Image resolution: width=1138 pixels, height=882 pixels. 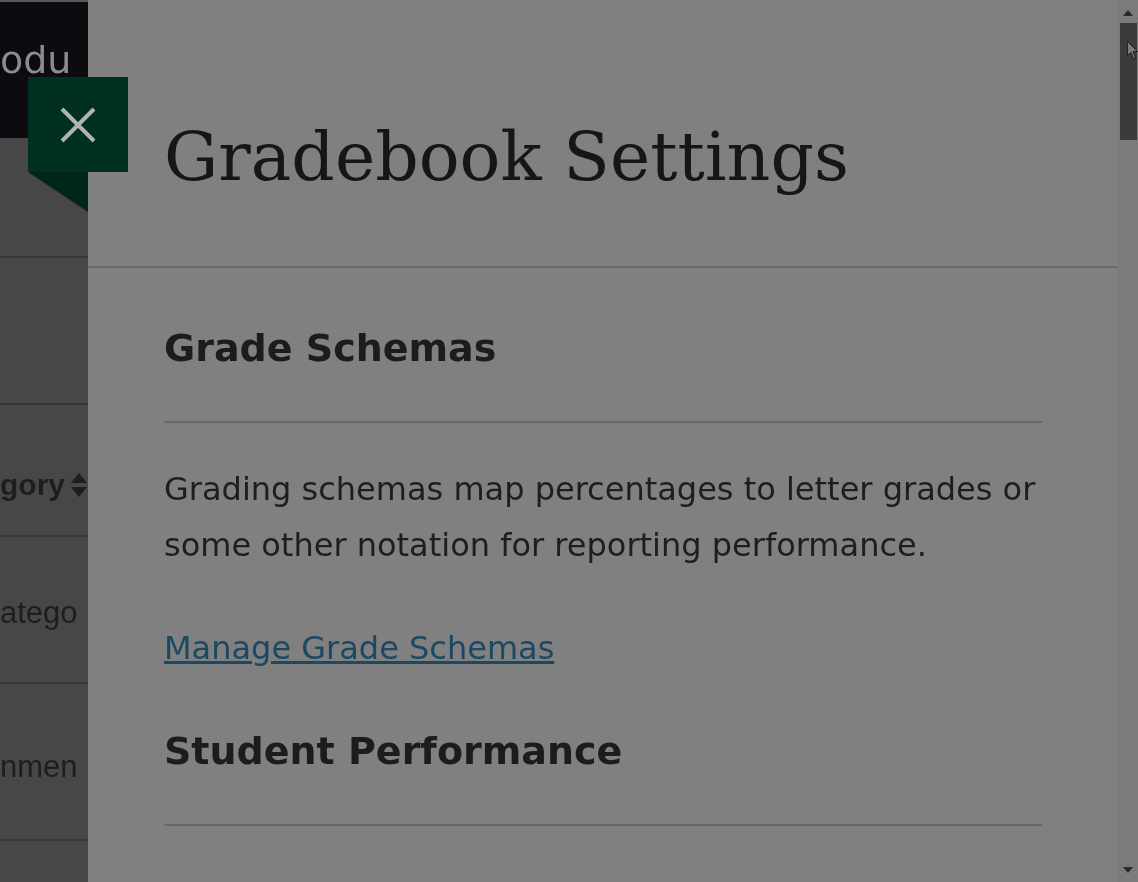 What do you see at coordinates (36, 60) in the screenshot?
I see `header-text: odu` at bounding box center [36, 60].